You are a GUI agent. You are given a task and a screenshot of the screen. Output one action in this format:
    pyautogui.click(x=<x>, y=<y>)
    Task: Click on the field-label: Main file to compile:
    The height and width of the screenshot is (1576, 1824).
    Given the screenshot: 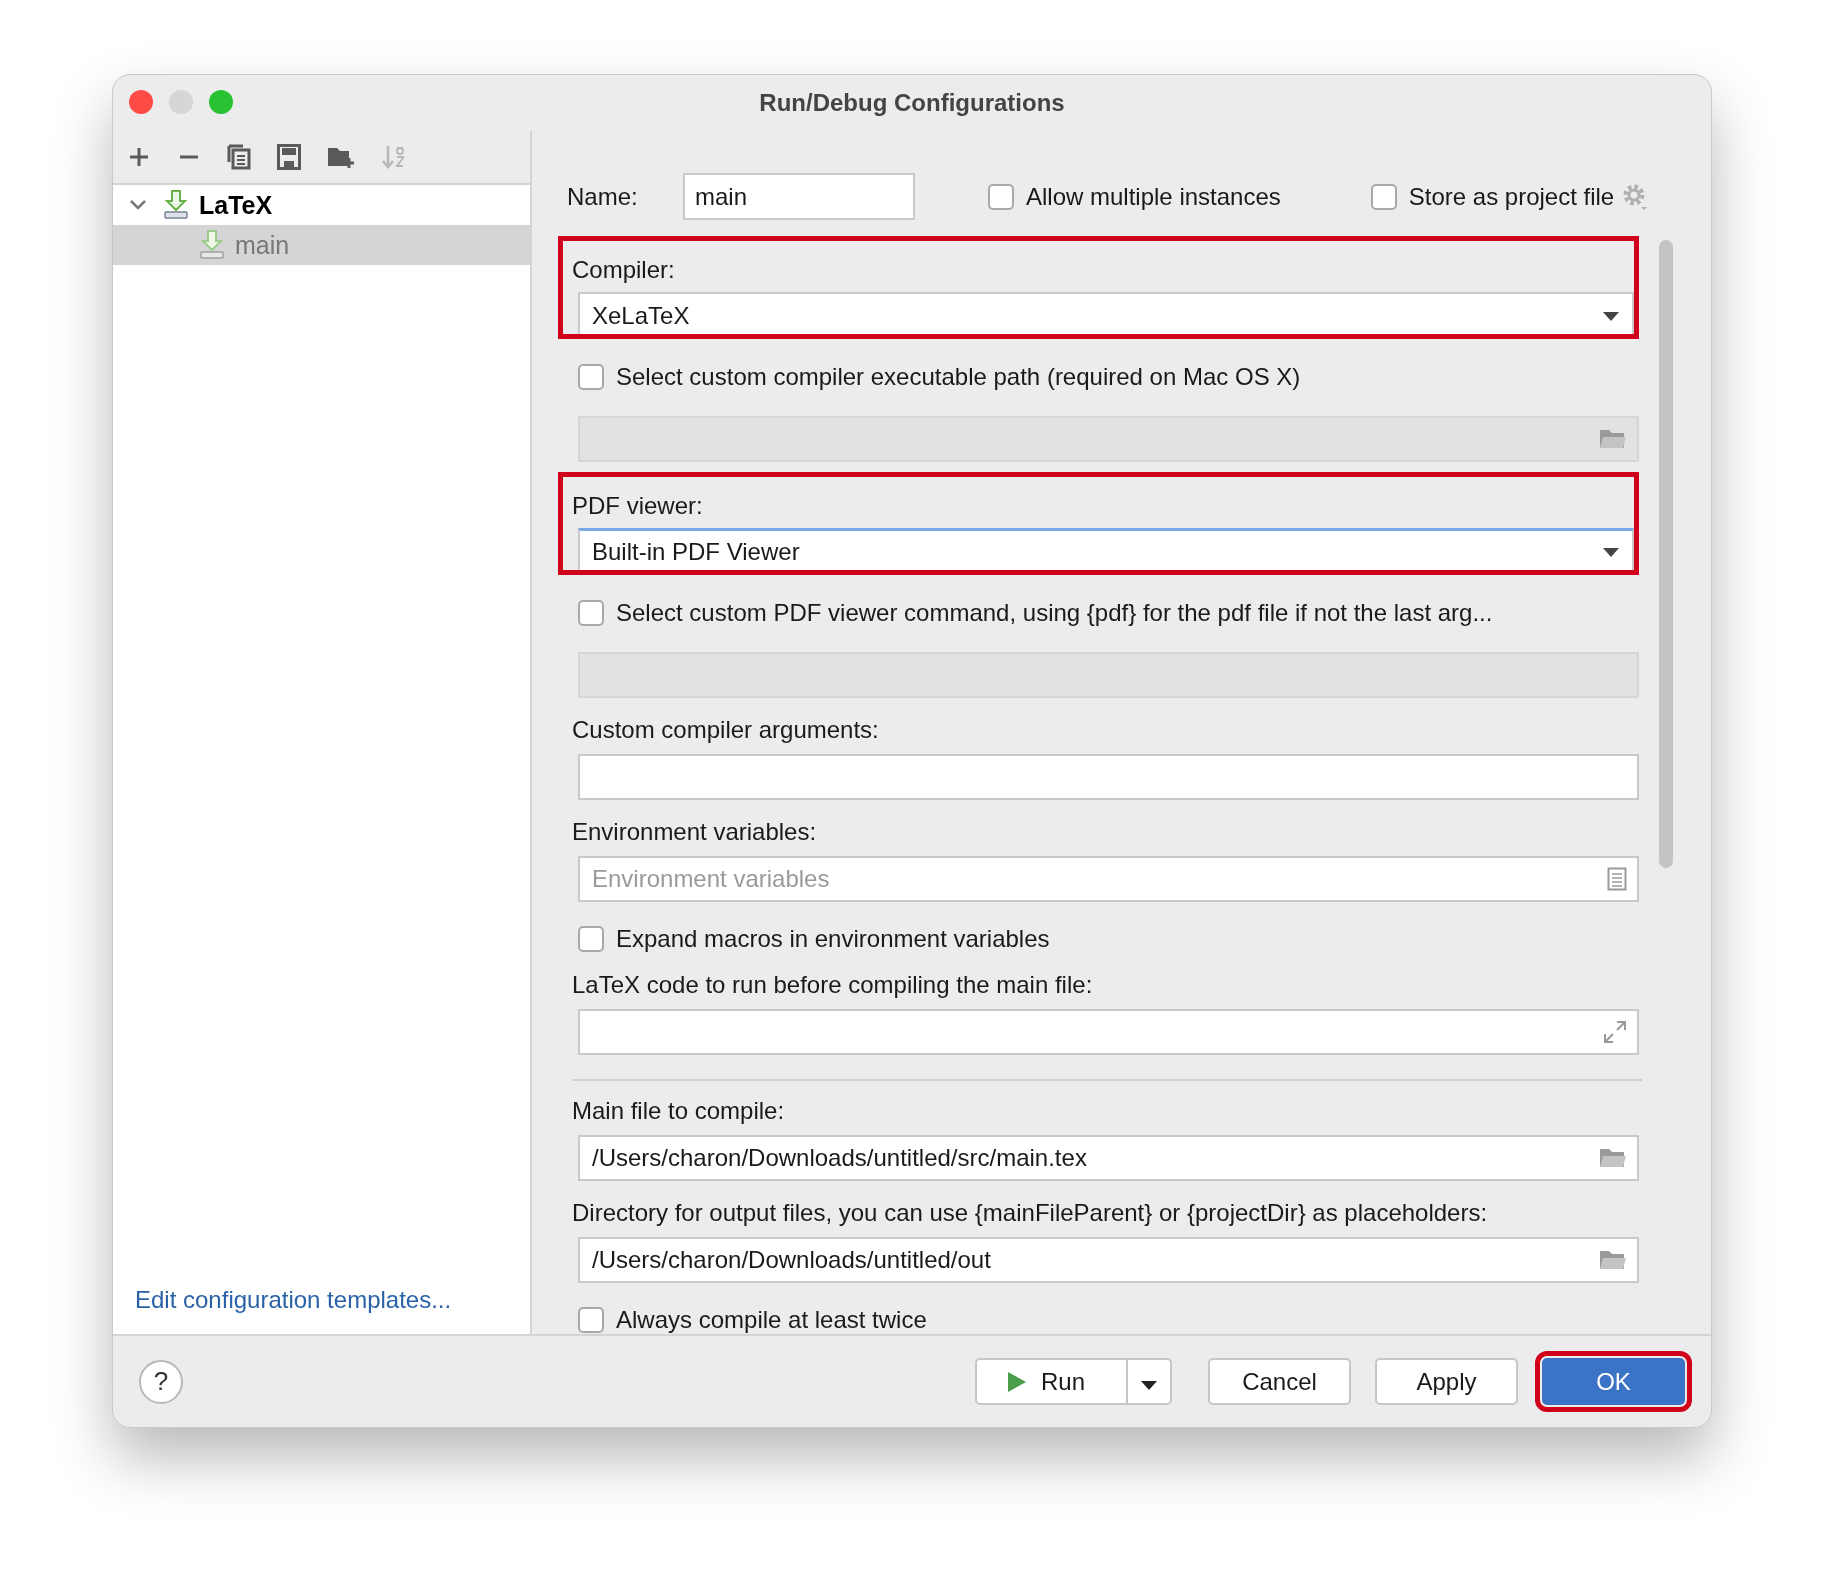 What is the action you would take?
    pyautogui.click(x=679, y=1111)
    